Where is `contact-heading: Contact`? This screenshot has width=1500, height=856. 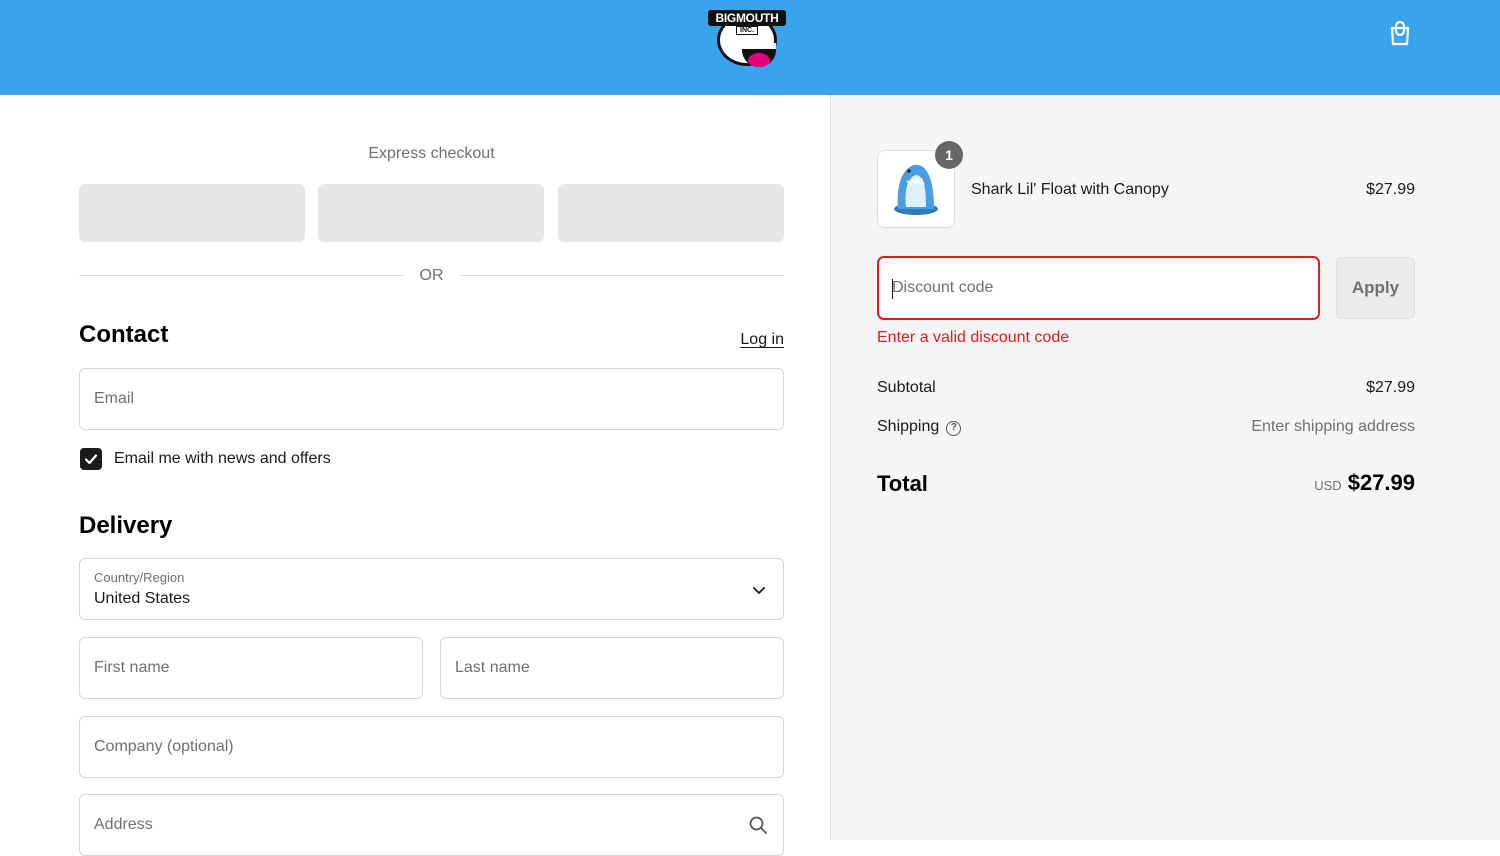 contact-heading: Contact is located at coordinates (124, 334).